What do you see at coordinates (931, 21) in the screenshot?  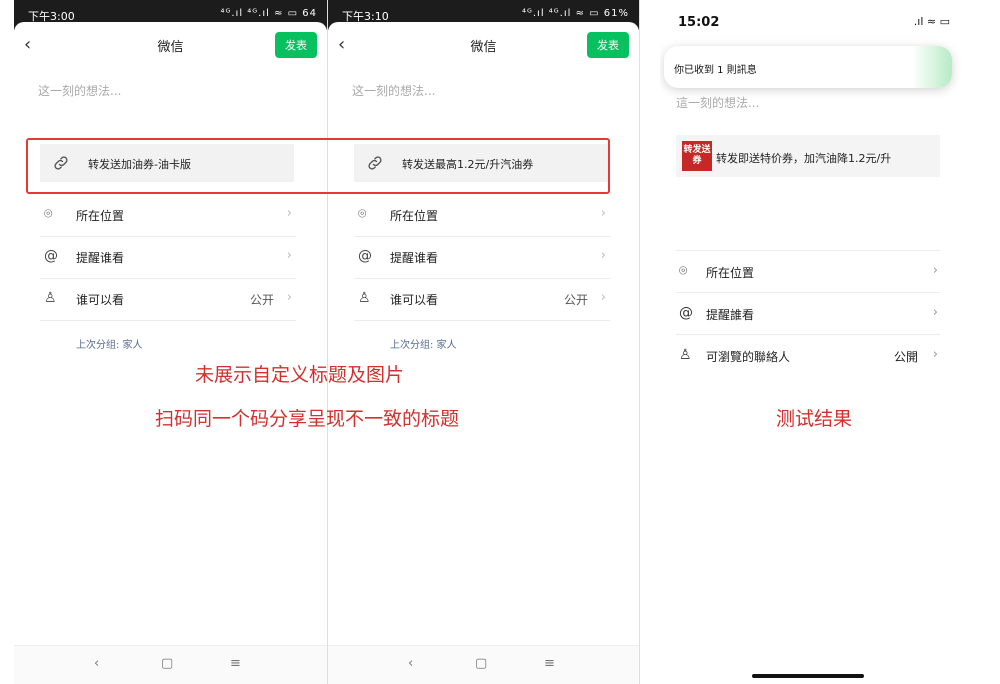 I see `status-indicators: .ıl ≈ ▭` at bounding box center [931, 21].